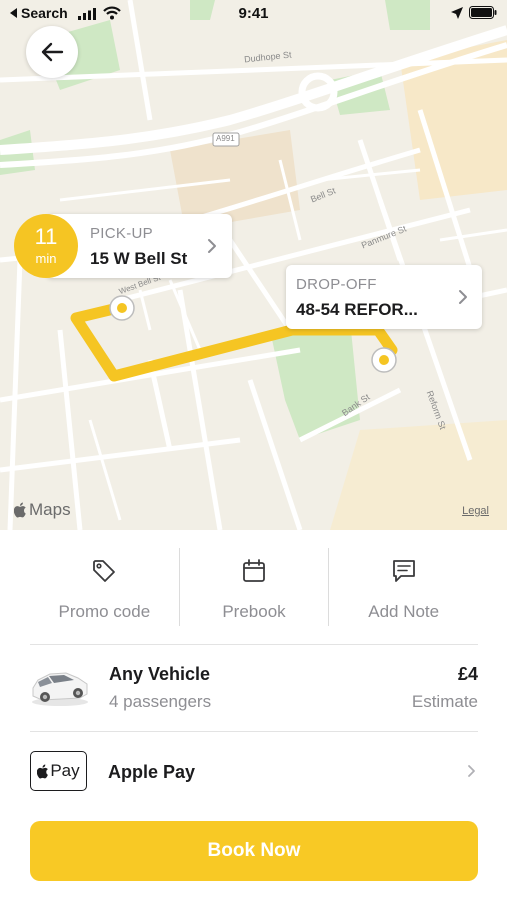 Image resolution: width=507 pixels, height=900 pixels. What do you see at coordinates (254, 688) in the screenshot?
I see `vehicle-option: Any Vehicle 4 passengers £4 Estimate` at bounding box center [254, 688].